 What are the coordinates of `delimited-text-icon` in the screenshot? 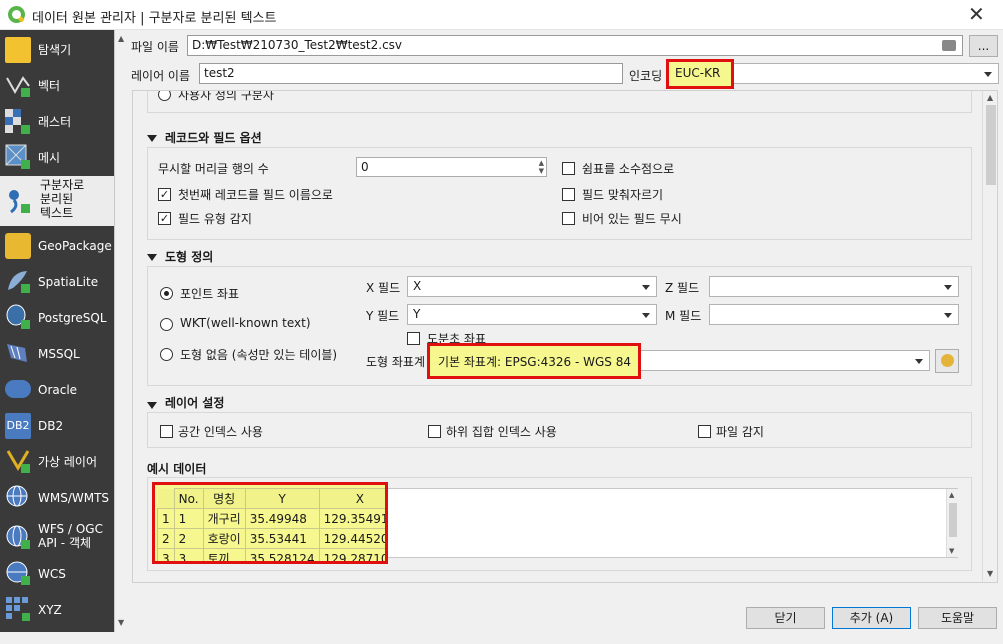 It's located at (19, 202).